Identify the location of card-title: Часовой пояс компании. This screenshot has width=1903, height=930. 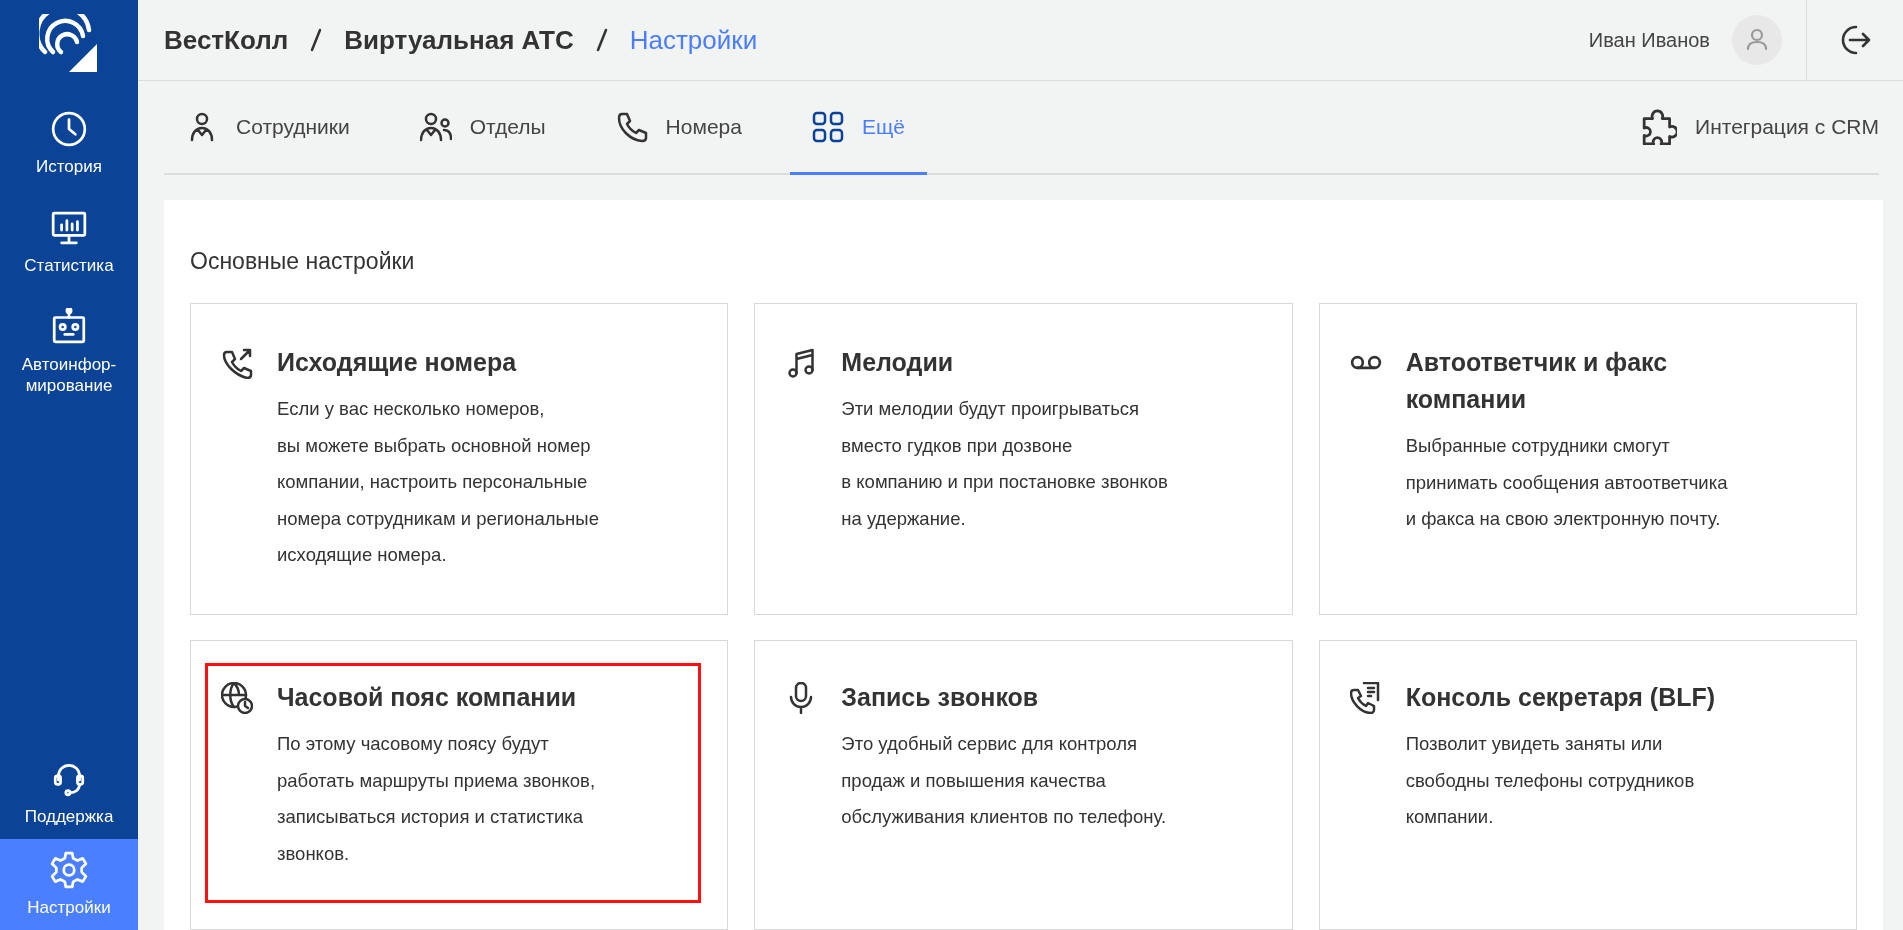
(427, 697).